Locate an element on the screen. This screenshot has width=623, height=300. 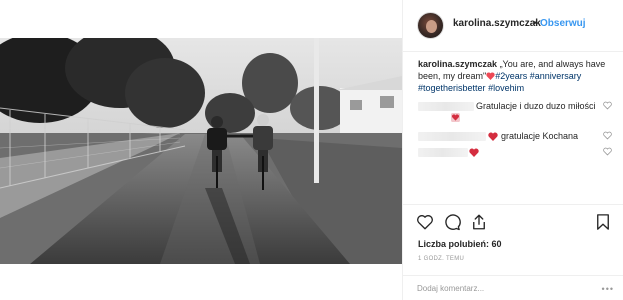
more-options-icon: ••• is located at coordinates (608, 289).